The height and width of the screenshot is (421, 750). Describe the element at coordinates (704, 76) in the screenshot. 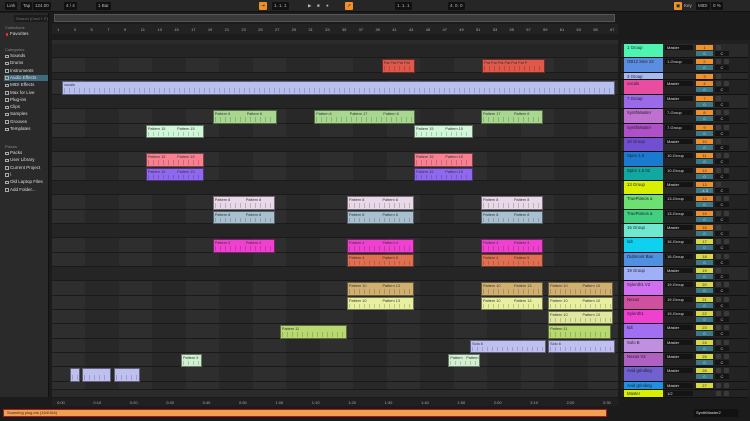

I see `track-activator-button: 3` at that location.